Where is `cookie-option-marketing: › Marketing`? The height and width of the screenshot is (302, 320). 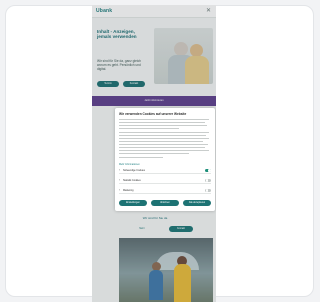
cookie-option-marketing: › Marketing is located at coordinates (165, 191).